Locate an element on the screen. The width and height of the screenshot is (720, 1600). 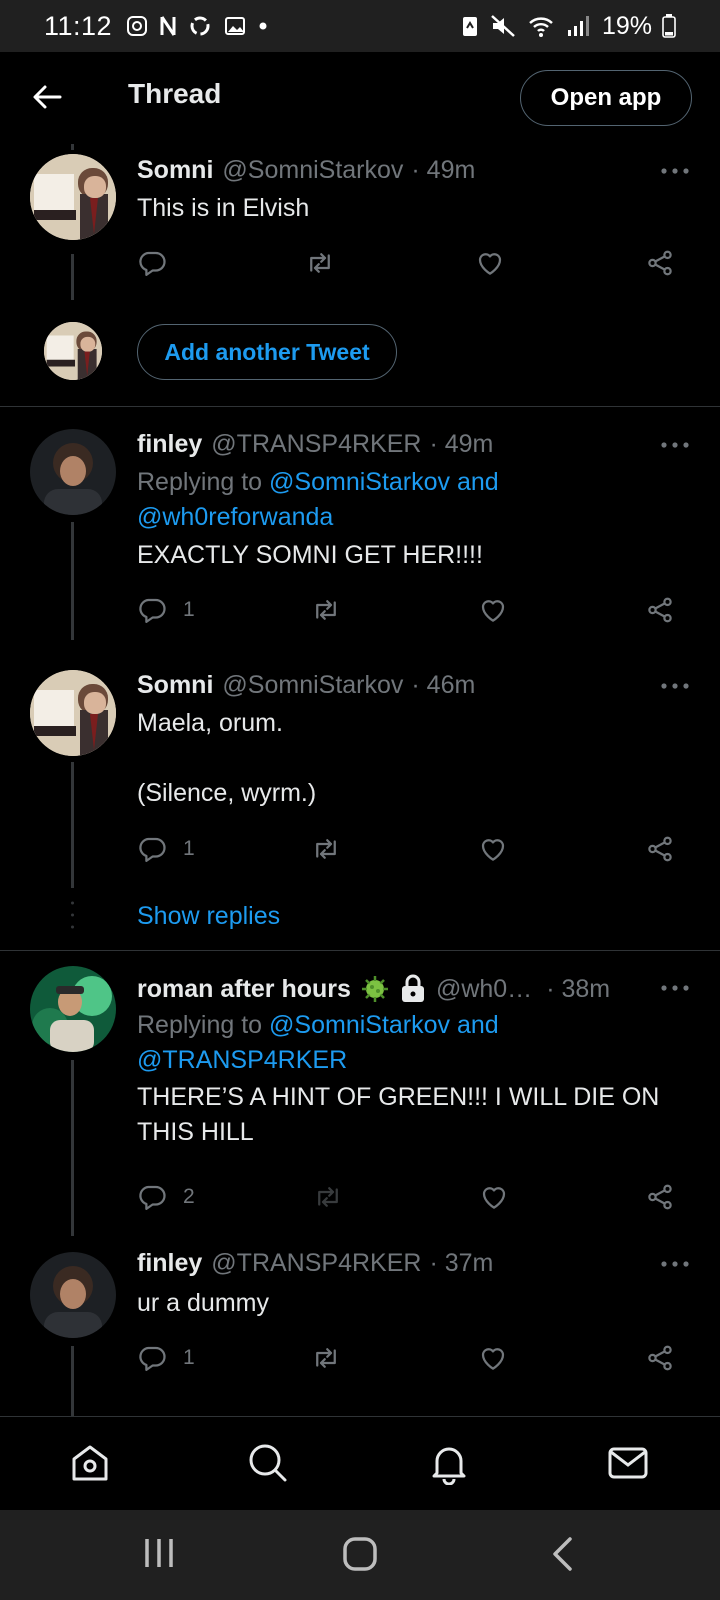
gallery-icon is located at coordinates (235, 26).